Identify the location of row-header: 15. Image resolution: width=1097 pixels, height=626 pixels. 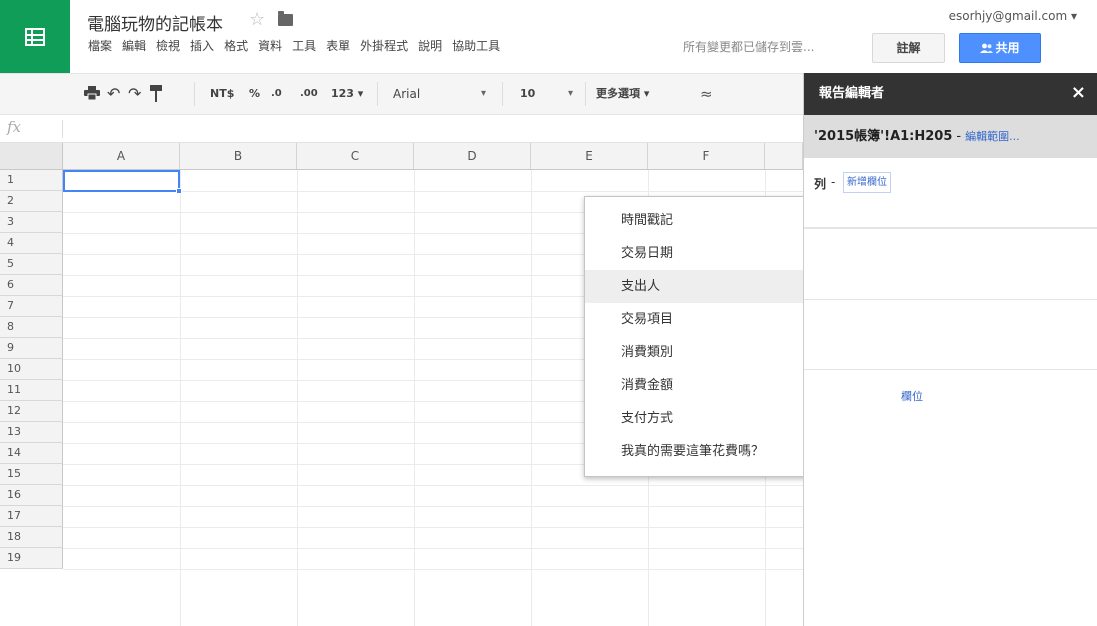
(31, 474).